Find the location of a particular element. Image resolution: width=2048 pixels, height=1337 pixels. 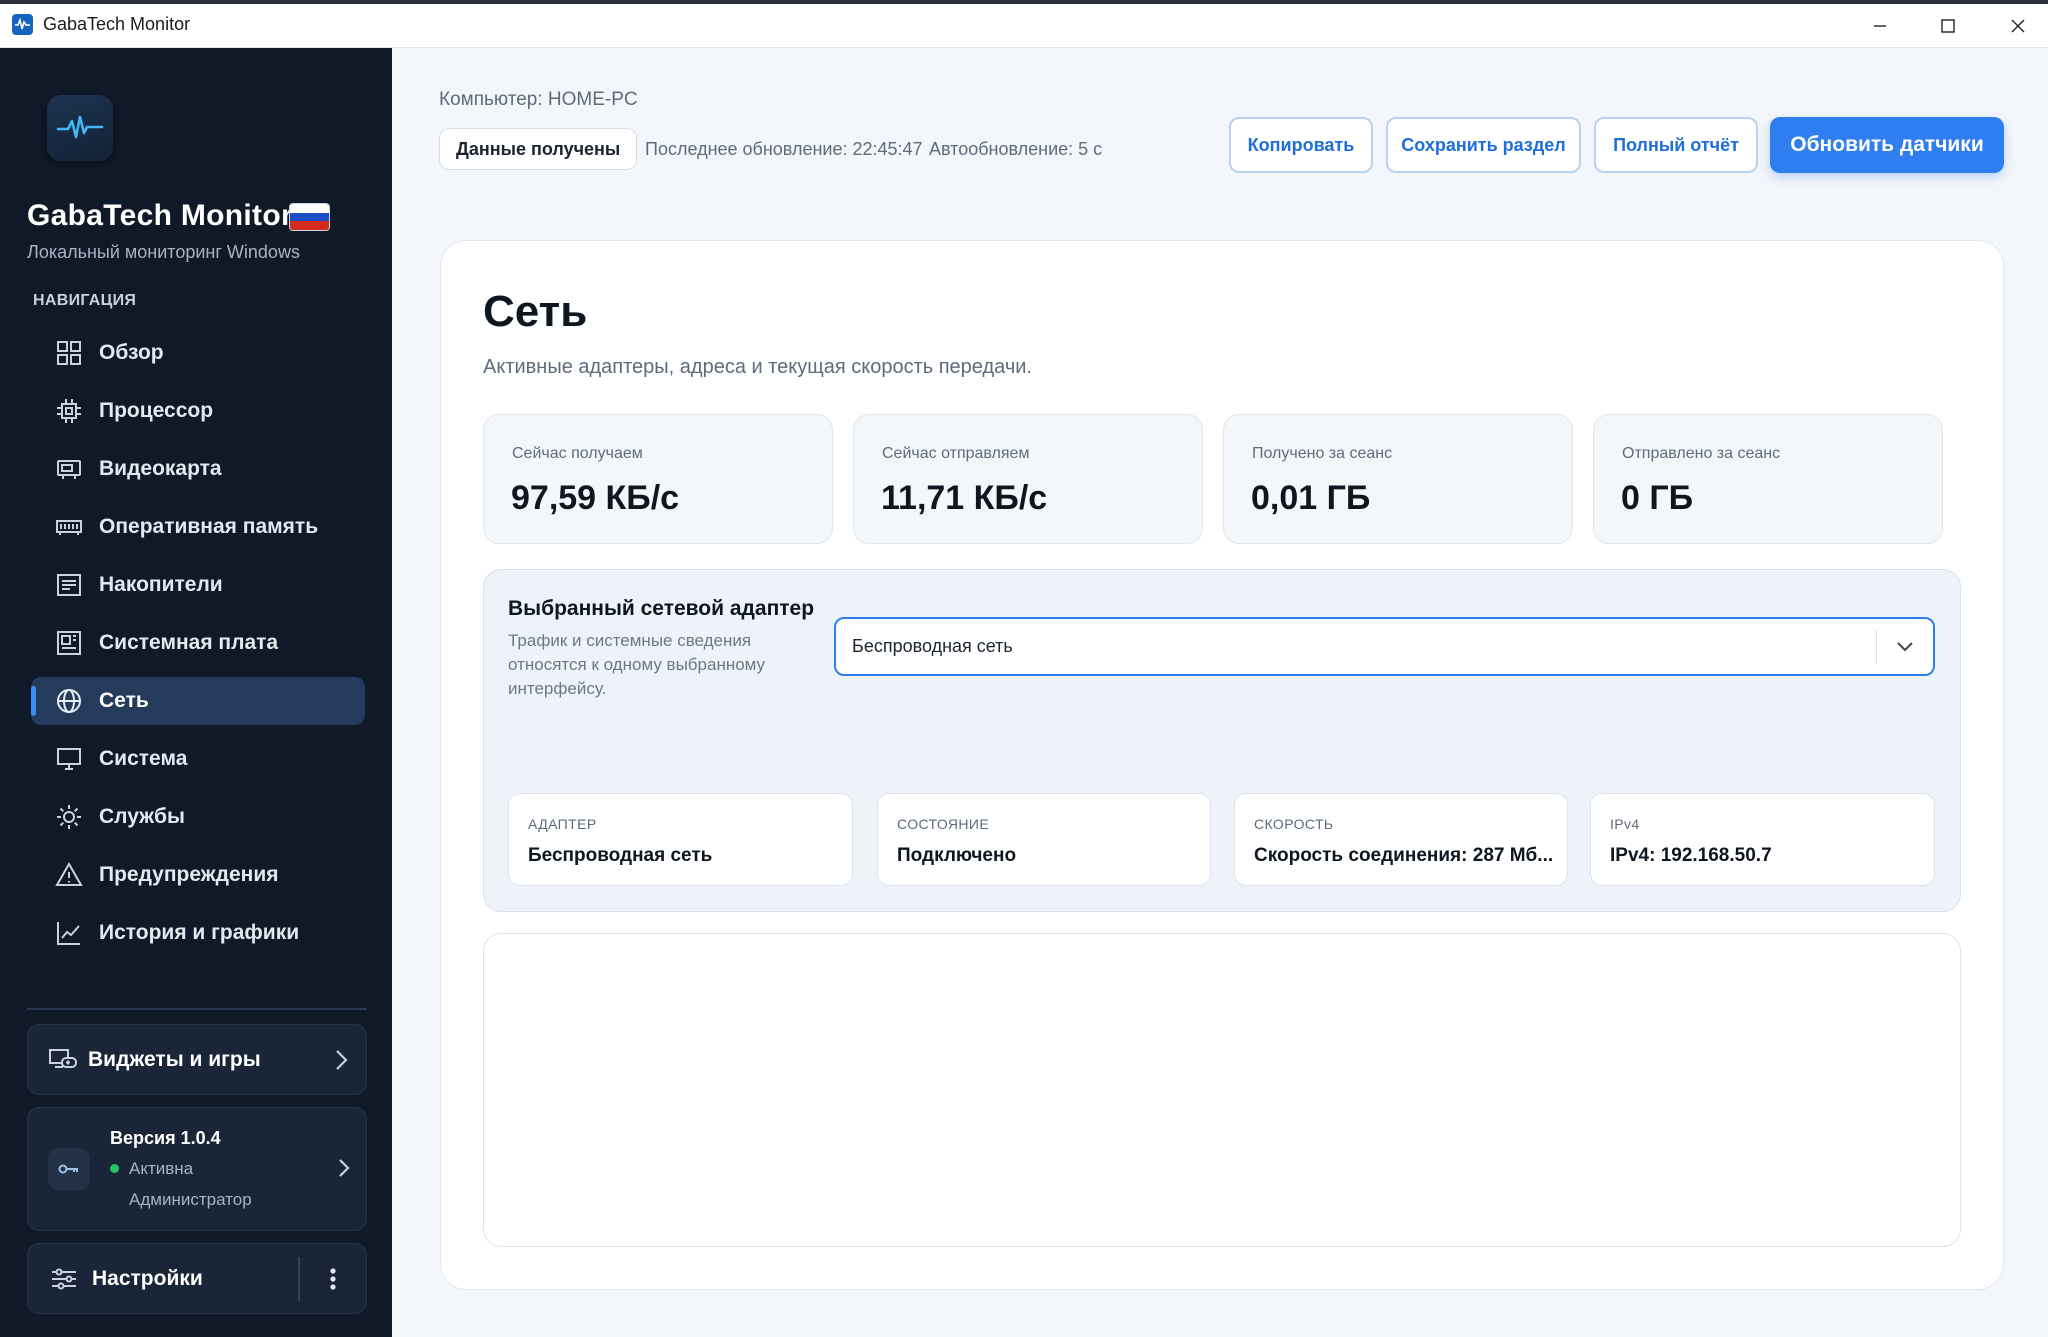

info-tile-value: IPv4: 192.168.50.7 is located at coordinates (1691, 855).